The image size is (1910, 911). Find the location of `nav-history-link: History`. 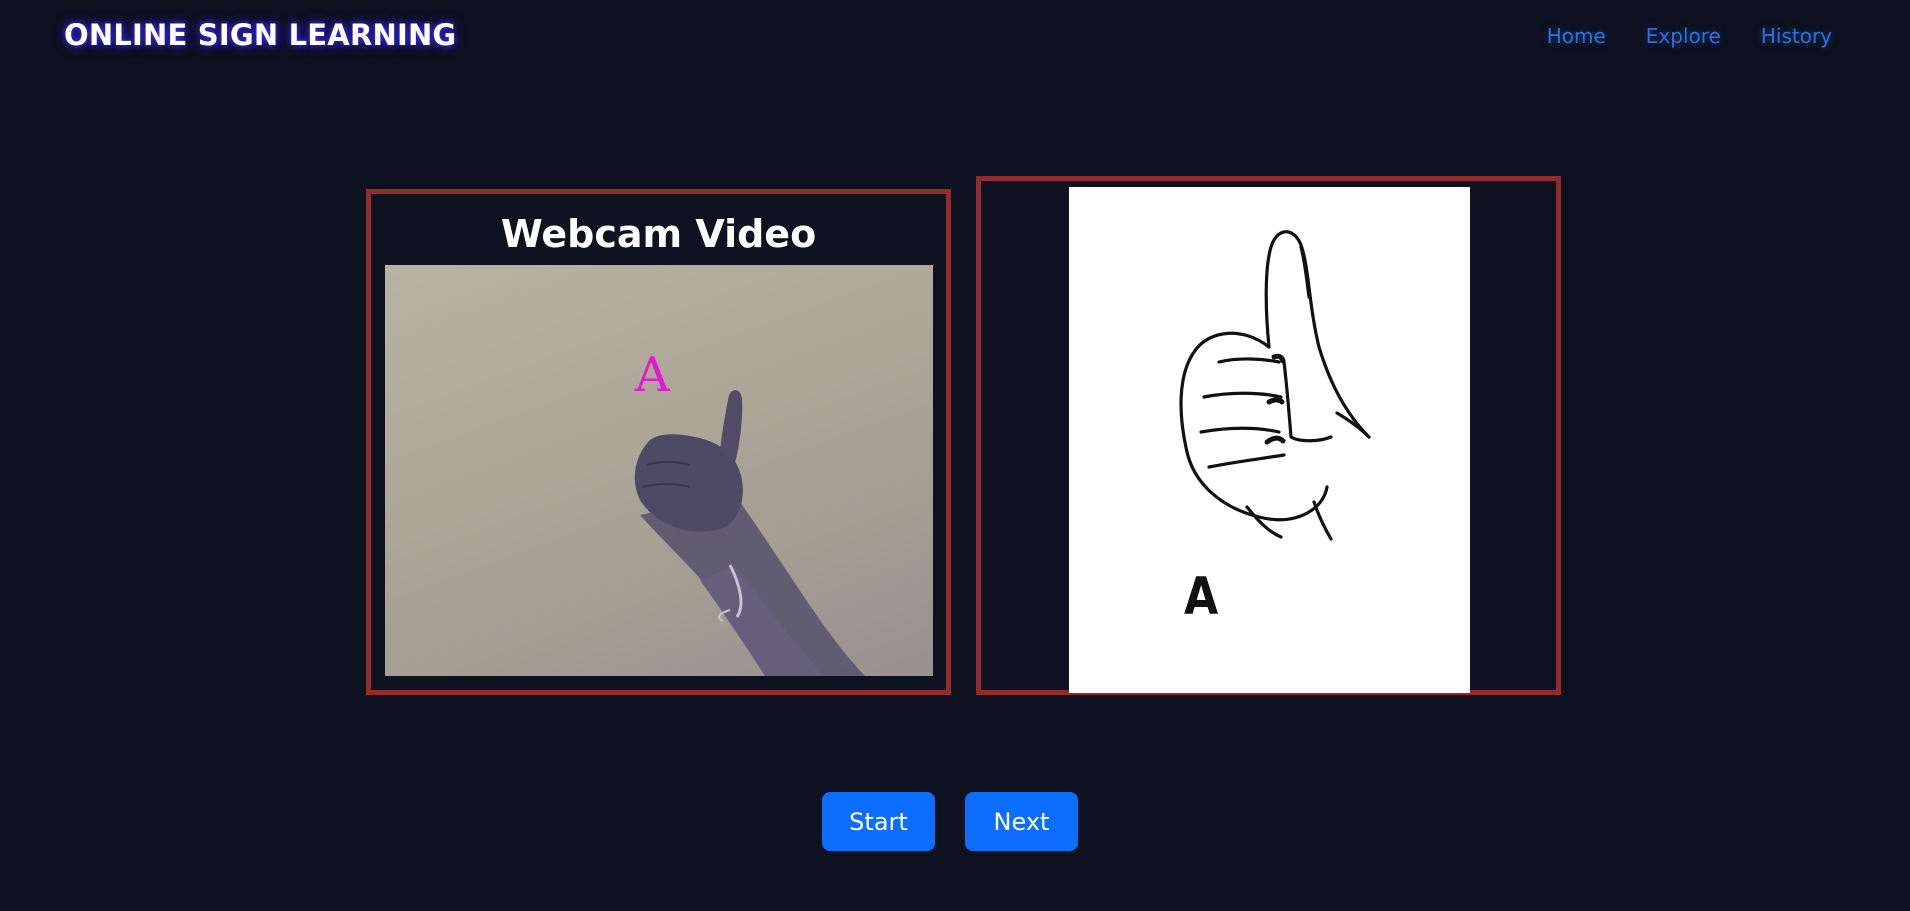

nav-history-link: History is located at coordinates (1796, 36).